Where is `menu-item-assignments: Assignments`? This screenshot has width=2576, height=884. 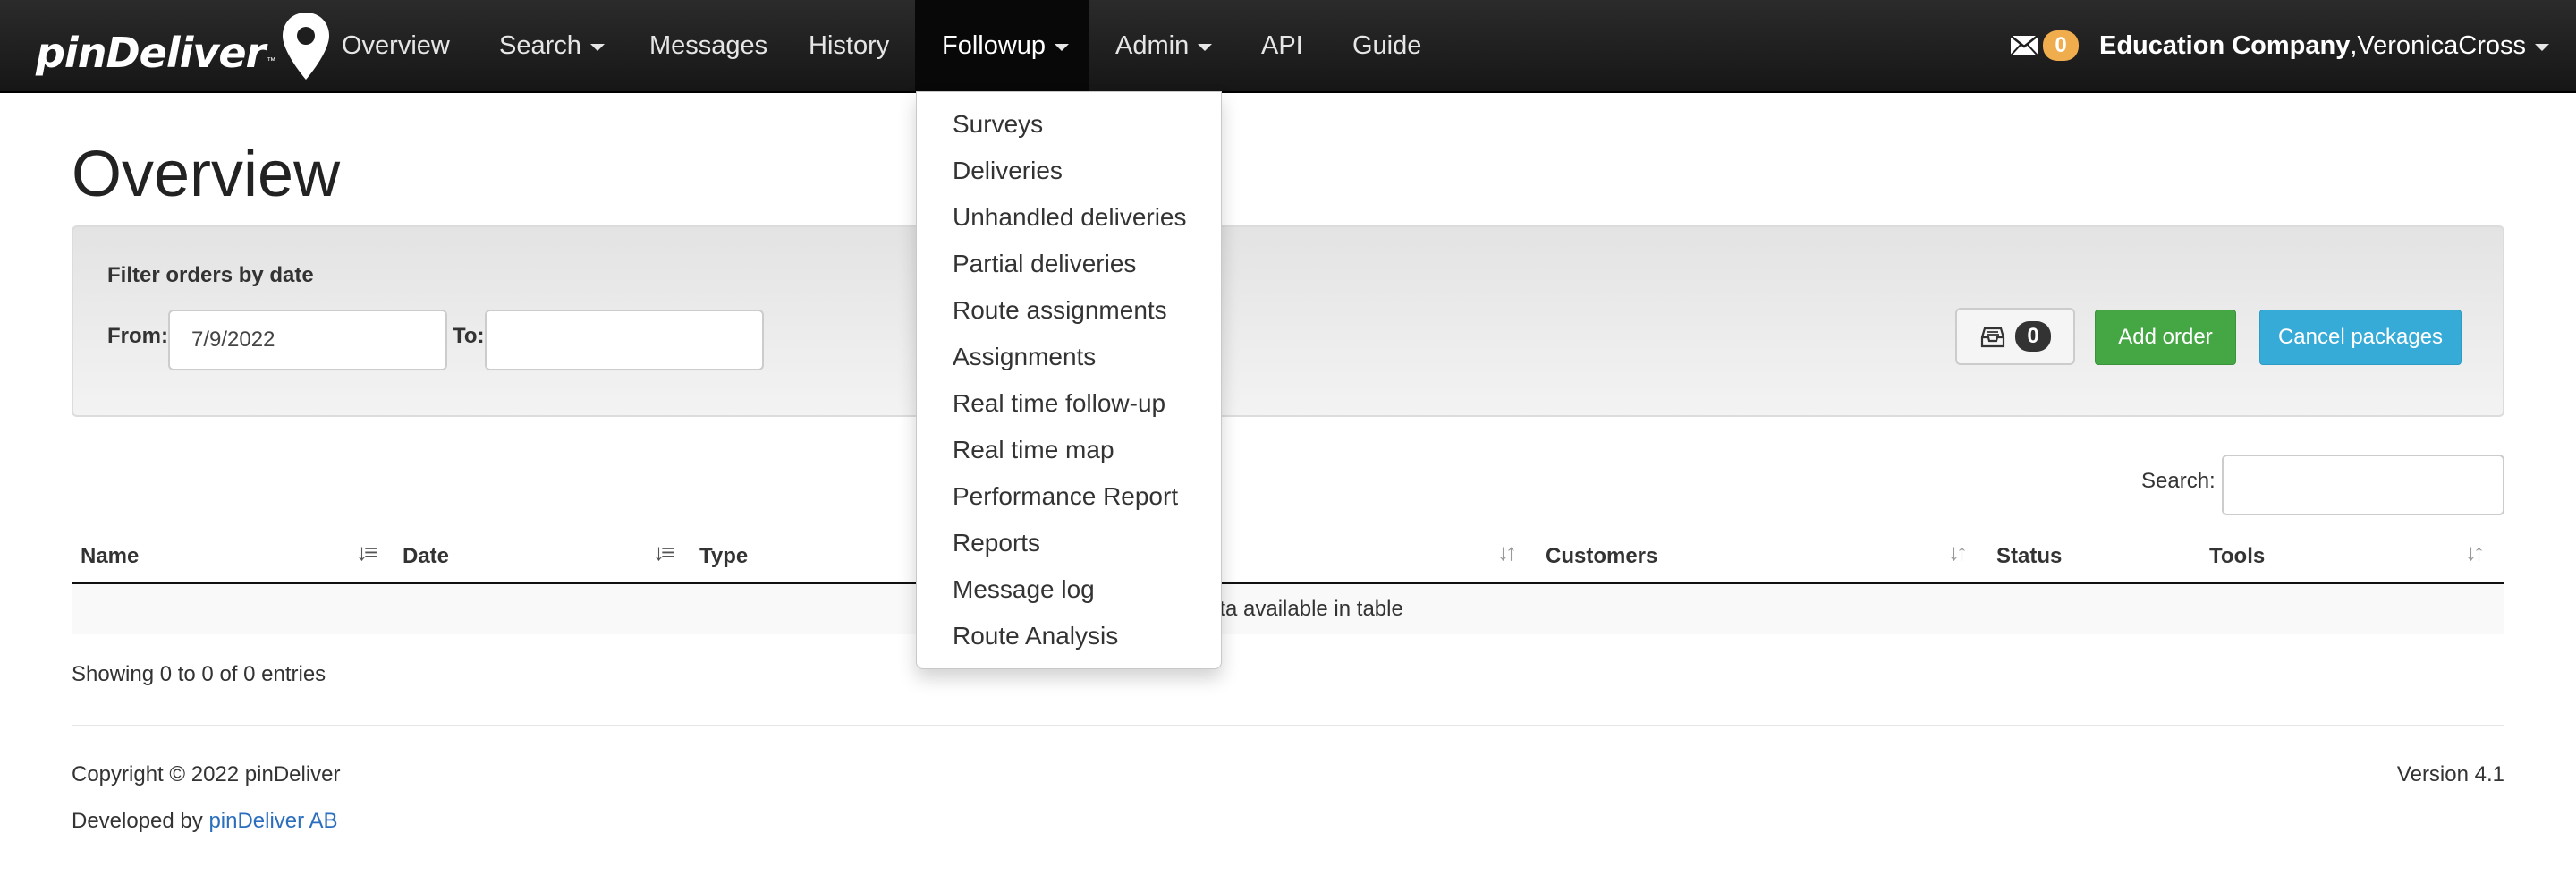
menu-item-assignments: Assignments is located at coordinates (1069, 357).